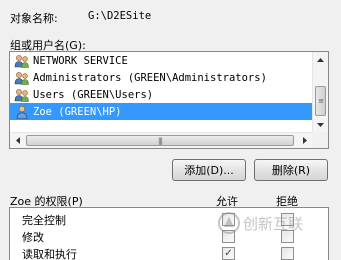 The width and height of the screenshot is (341, 260). I want to click on grip-icon: ≡, so click(321, 101).